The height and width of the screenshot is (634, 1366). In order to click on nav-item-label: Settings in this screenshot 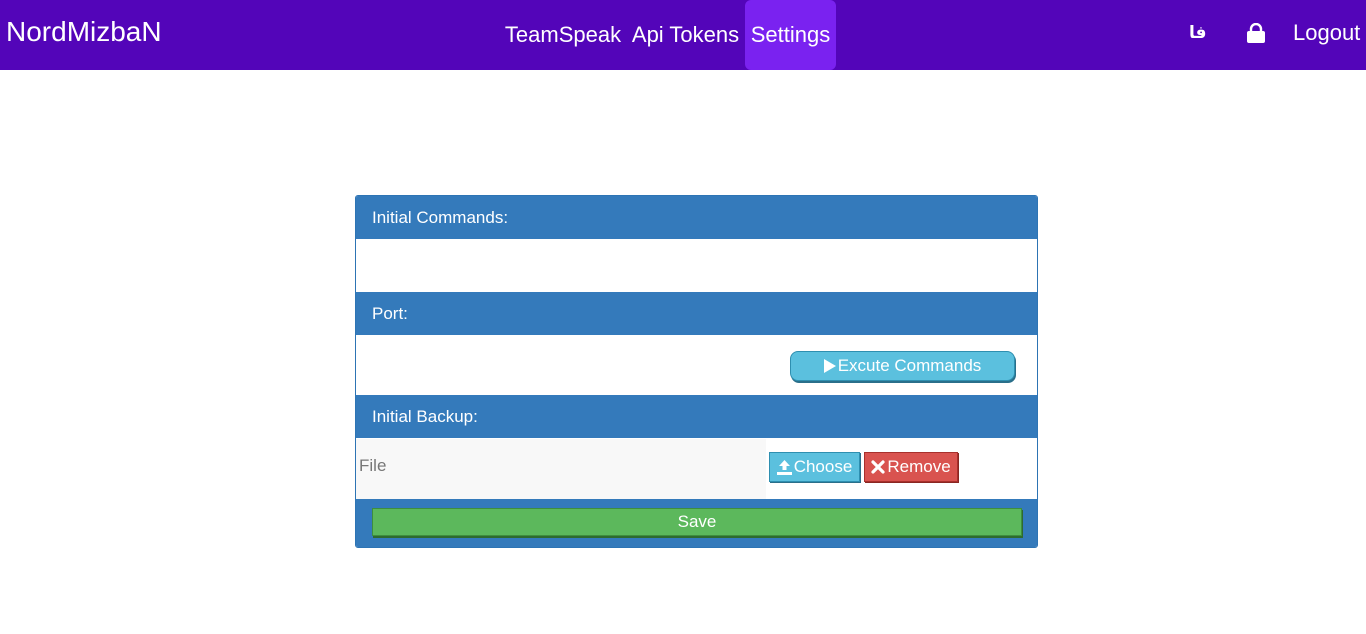, I will do `click(790, 34)`.